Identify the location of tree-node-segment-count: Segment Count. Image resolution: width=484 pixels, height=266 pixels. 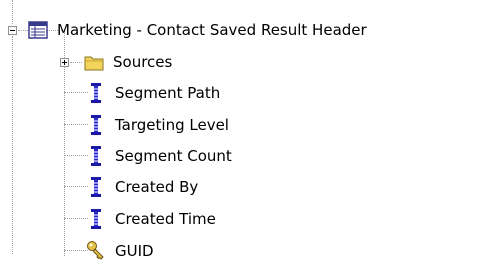
(159, 156).